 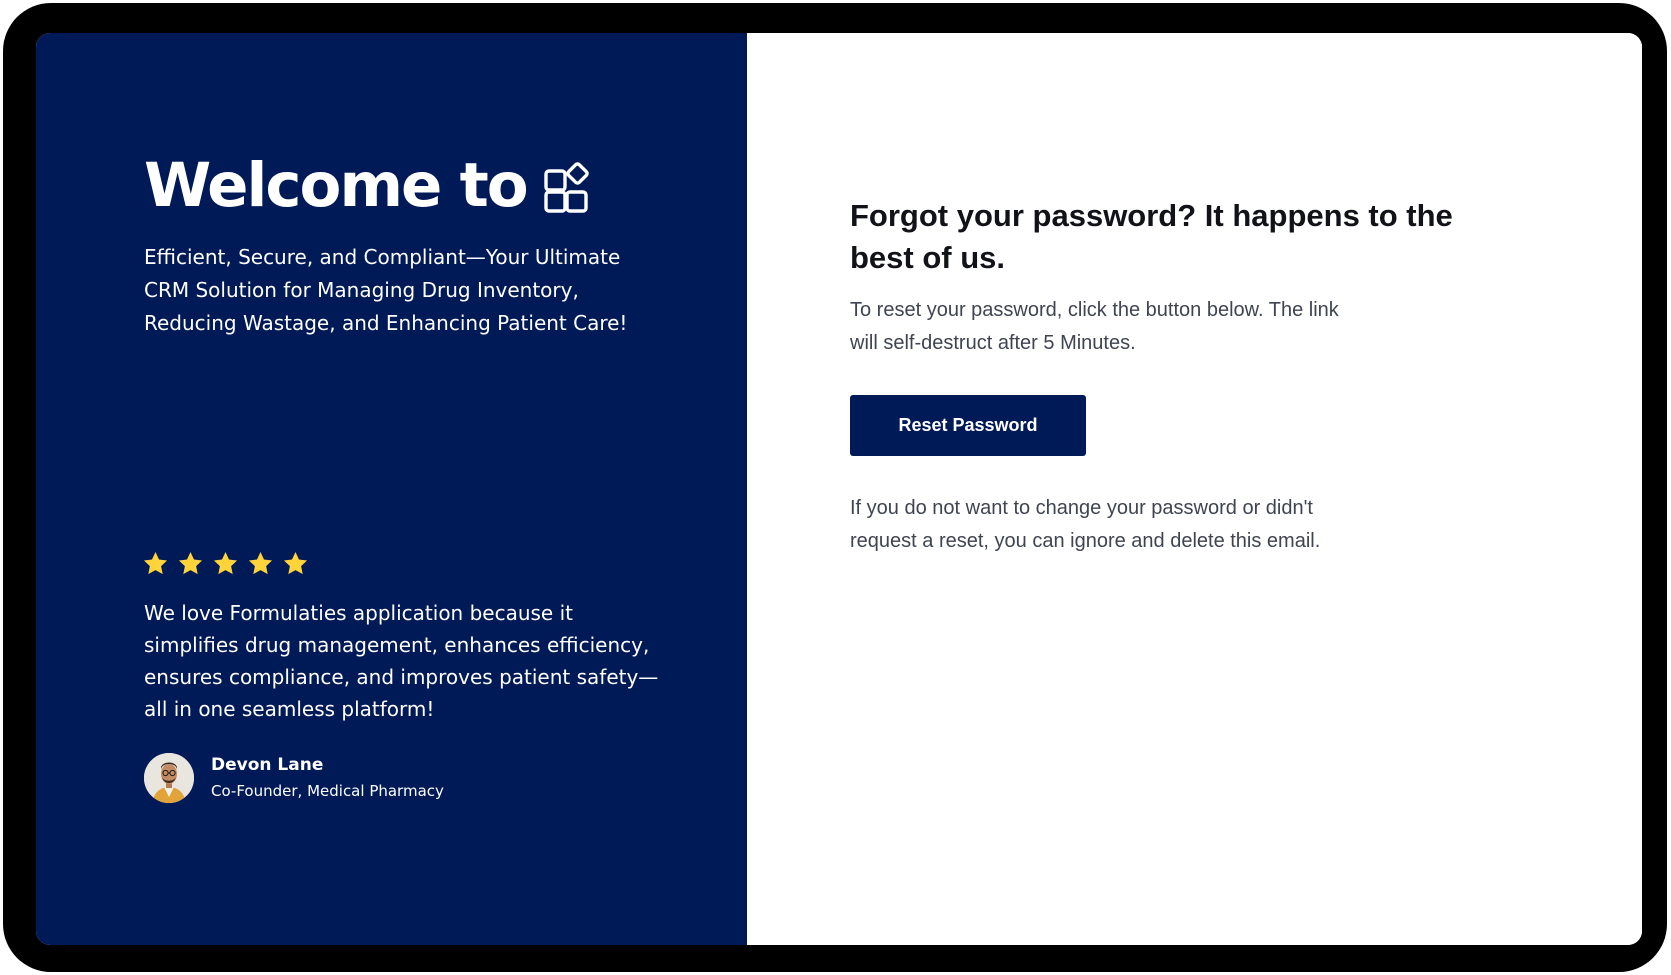 I want to click on reset-password-button: Reset Password, so click(x=968, y=425).